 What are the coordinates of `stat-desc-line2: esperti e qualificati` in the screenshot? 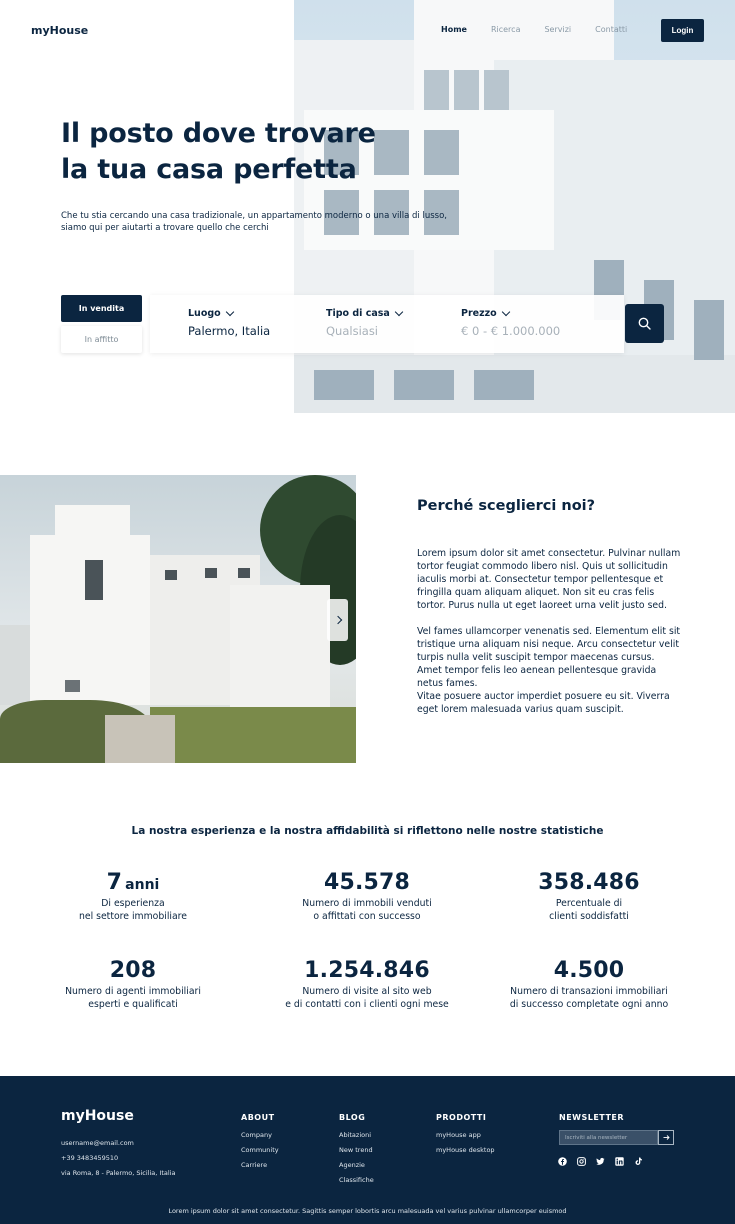 It's located at (133, 1004).